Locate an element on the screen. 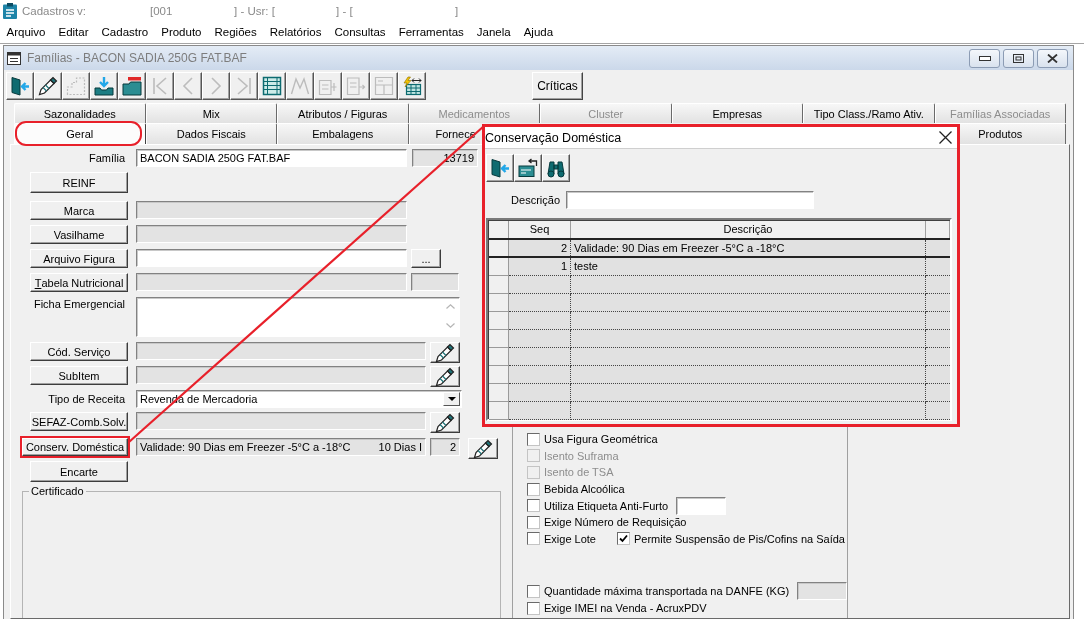  sequence-field: 2 is located at coordinates (445, 447).